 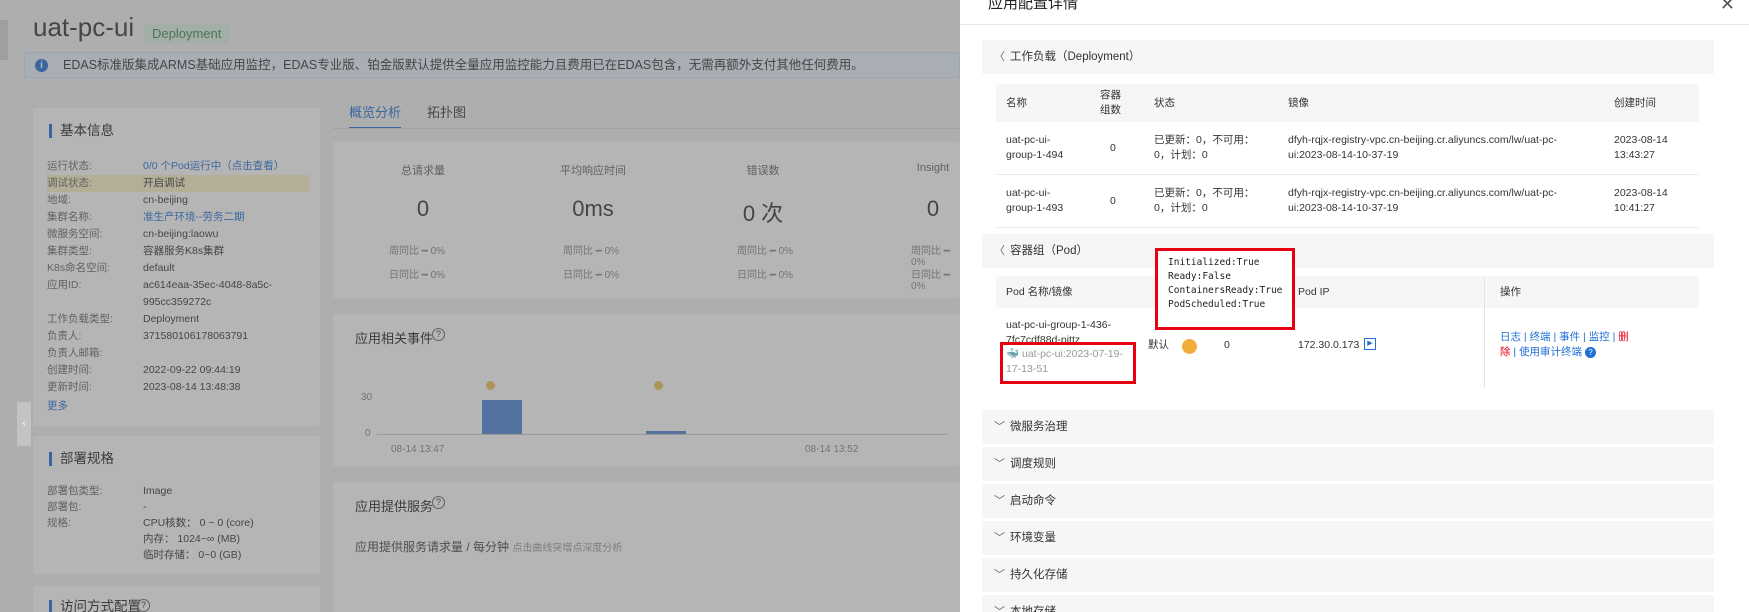 I want to click on close-icon: ✕, so click(x=1727, y=7).